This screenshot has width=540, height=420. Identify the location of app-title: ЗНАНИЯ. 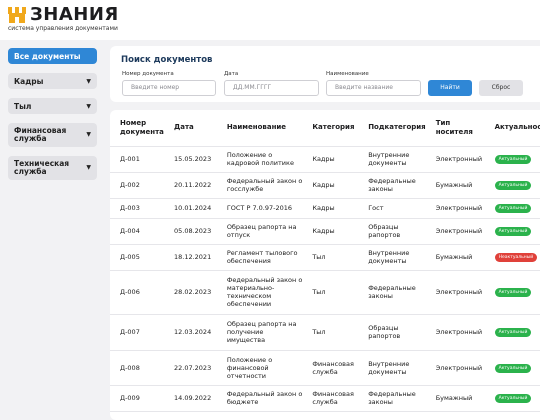
(74, 14).